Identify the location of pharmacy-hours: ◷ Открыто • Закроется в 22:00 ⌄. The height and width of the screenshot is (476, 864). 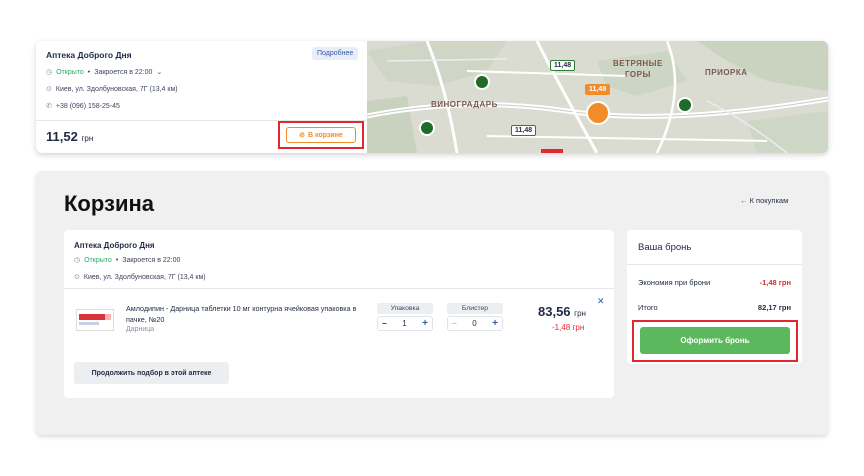
(104, 72).